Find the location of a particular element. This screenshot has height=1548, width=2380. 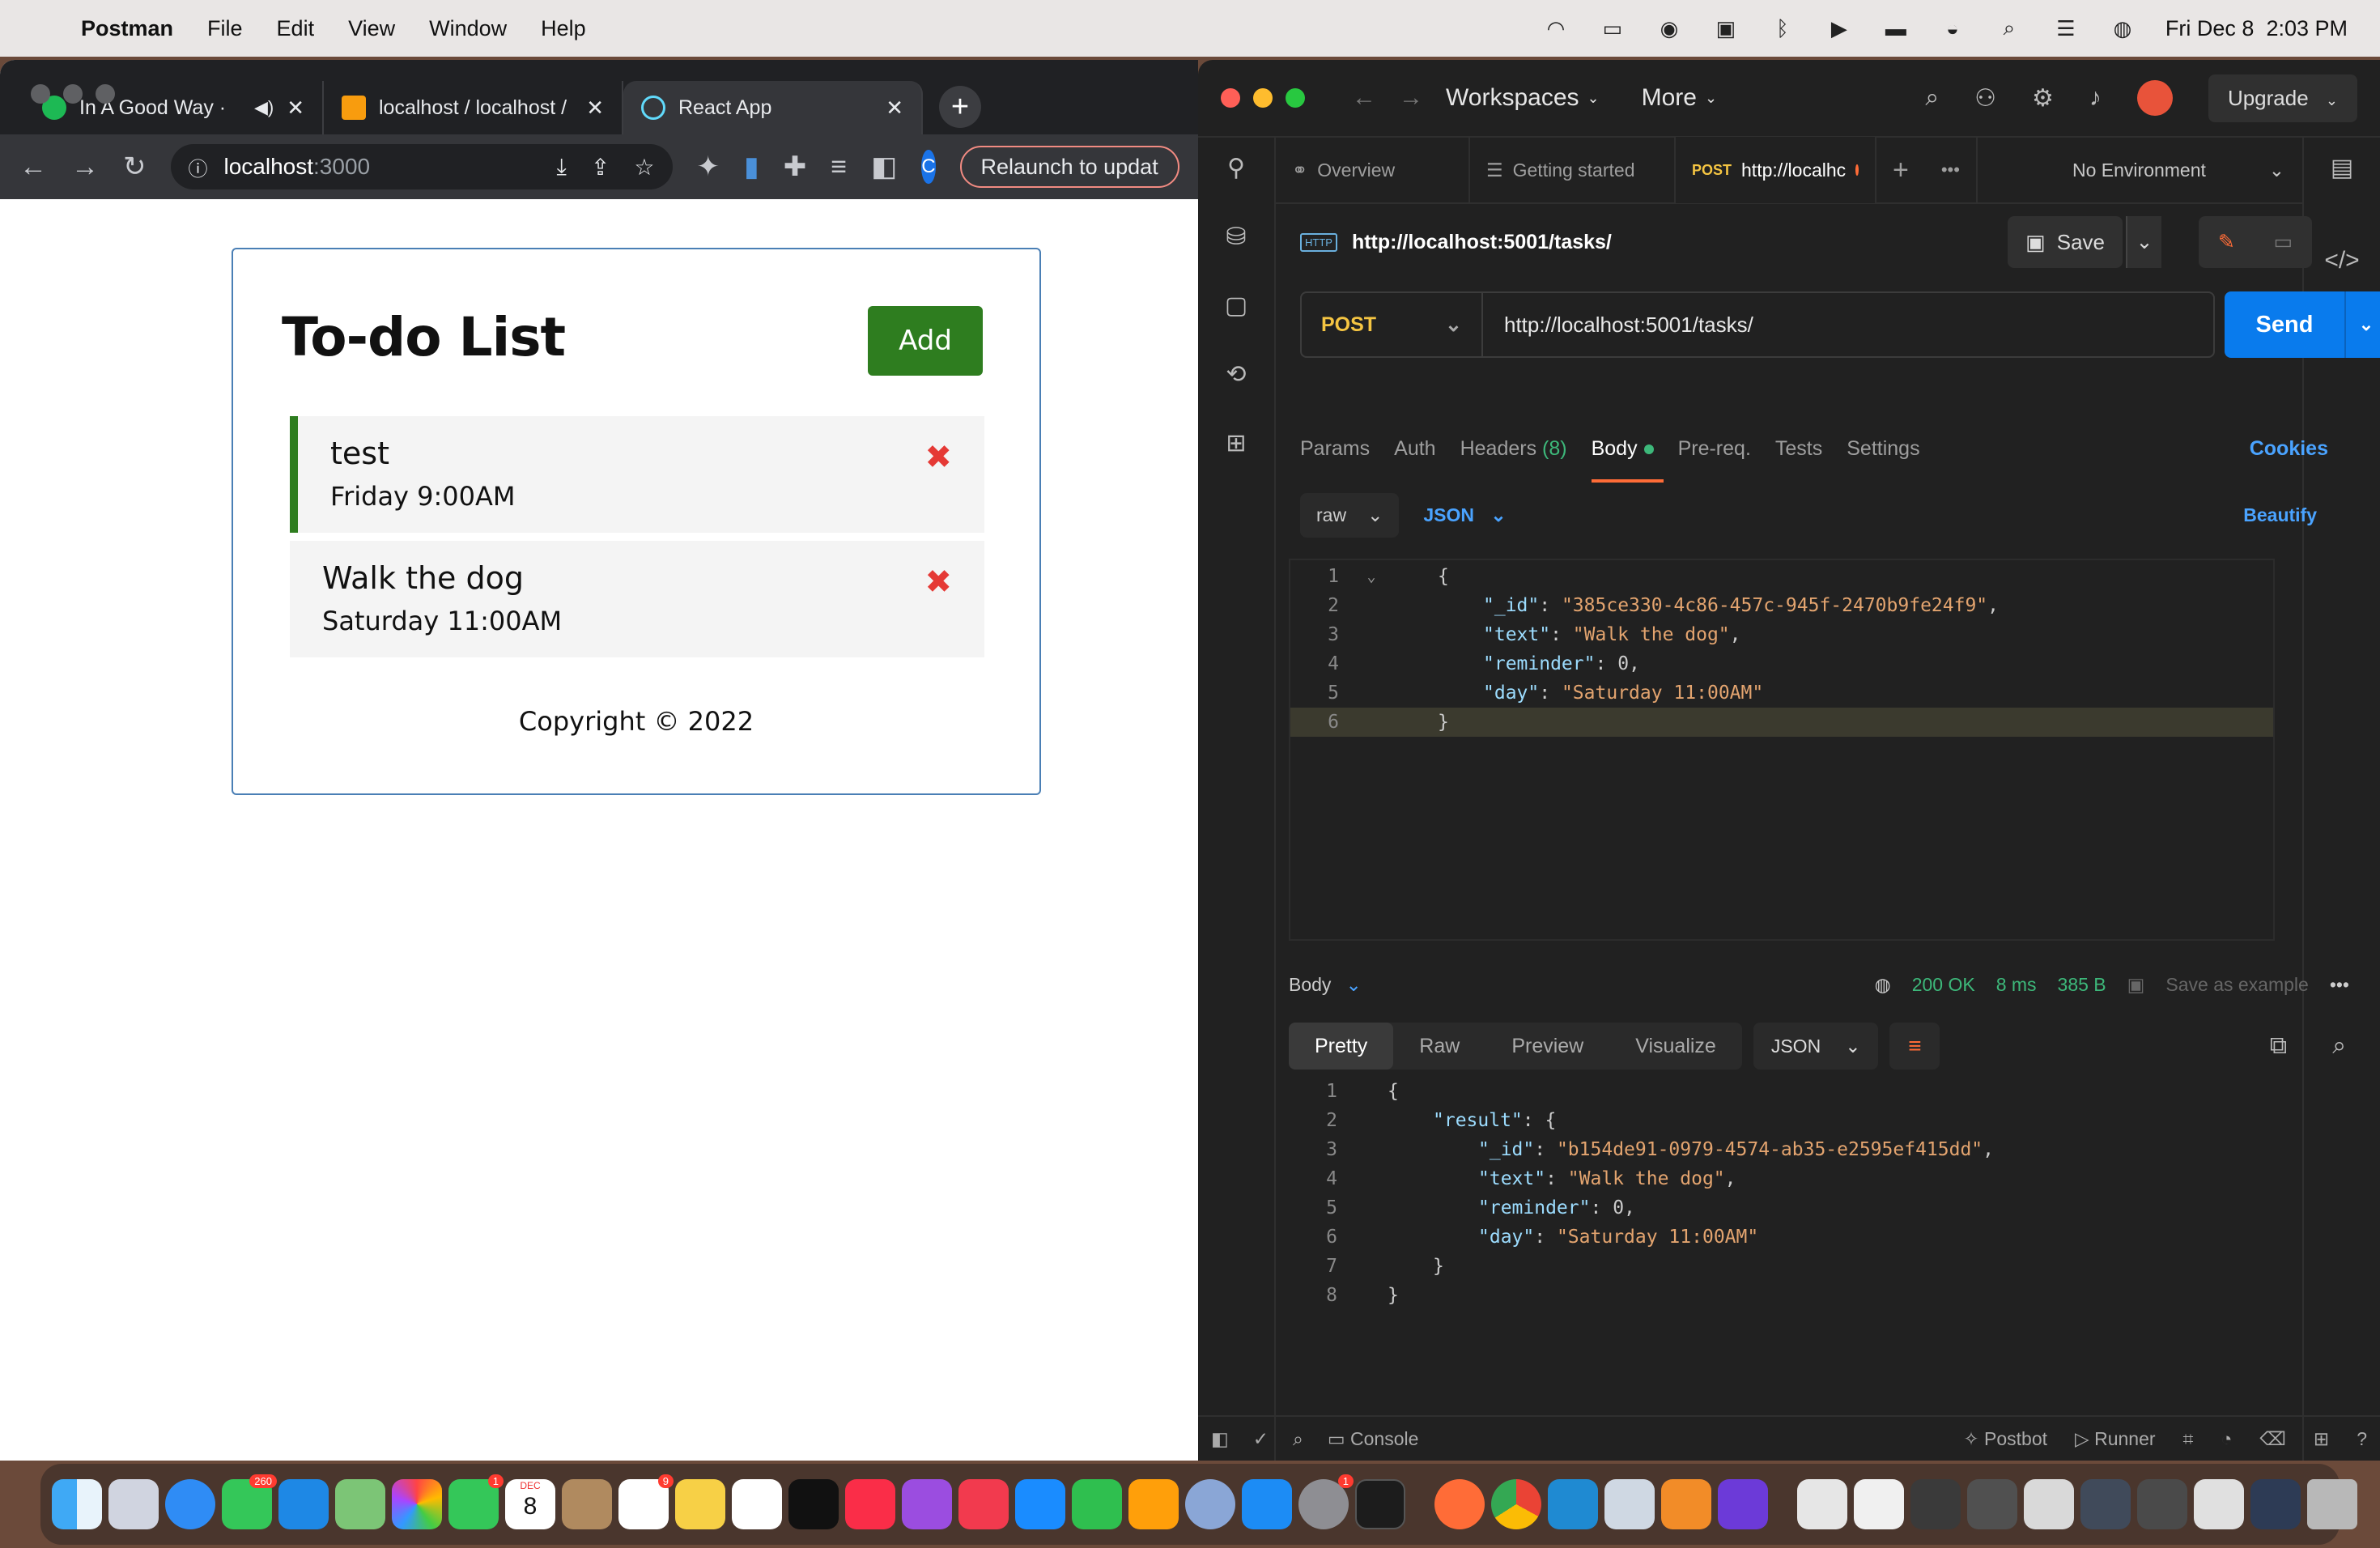

cookies-link: Cookies is located at coordinates (2289, 460).